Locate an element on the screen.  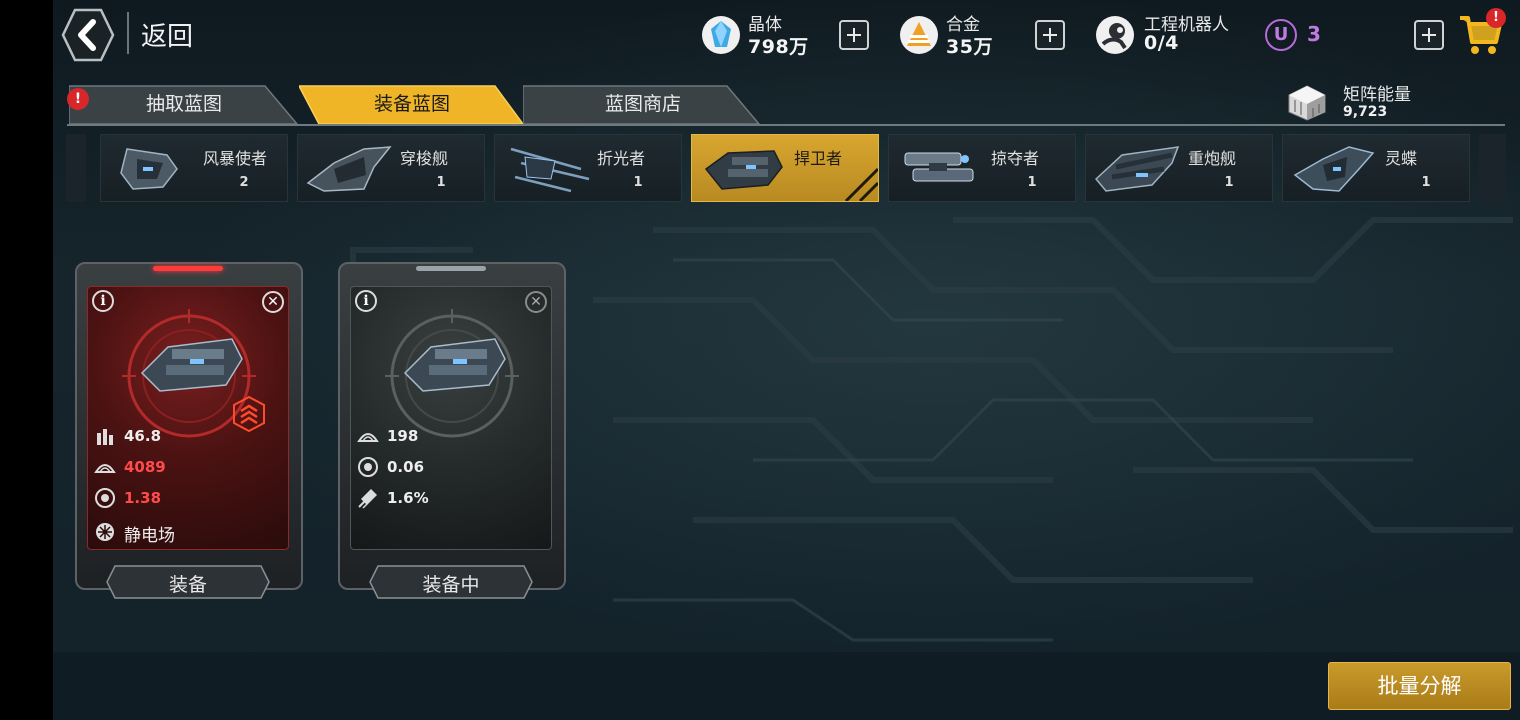
tab-draw-blueprint-label: 抽取蓝图 is located at coordinates (183, 104).